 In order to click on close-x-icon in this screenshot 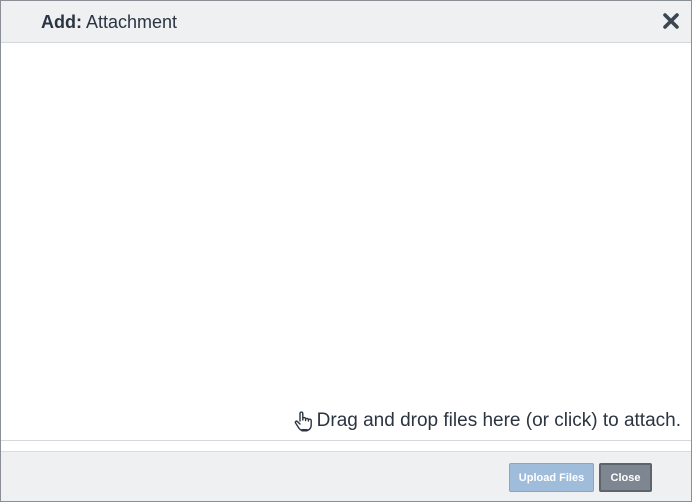, I will do `click(671, 21)`.